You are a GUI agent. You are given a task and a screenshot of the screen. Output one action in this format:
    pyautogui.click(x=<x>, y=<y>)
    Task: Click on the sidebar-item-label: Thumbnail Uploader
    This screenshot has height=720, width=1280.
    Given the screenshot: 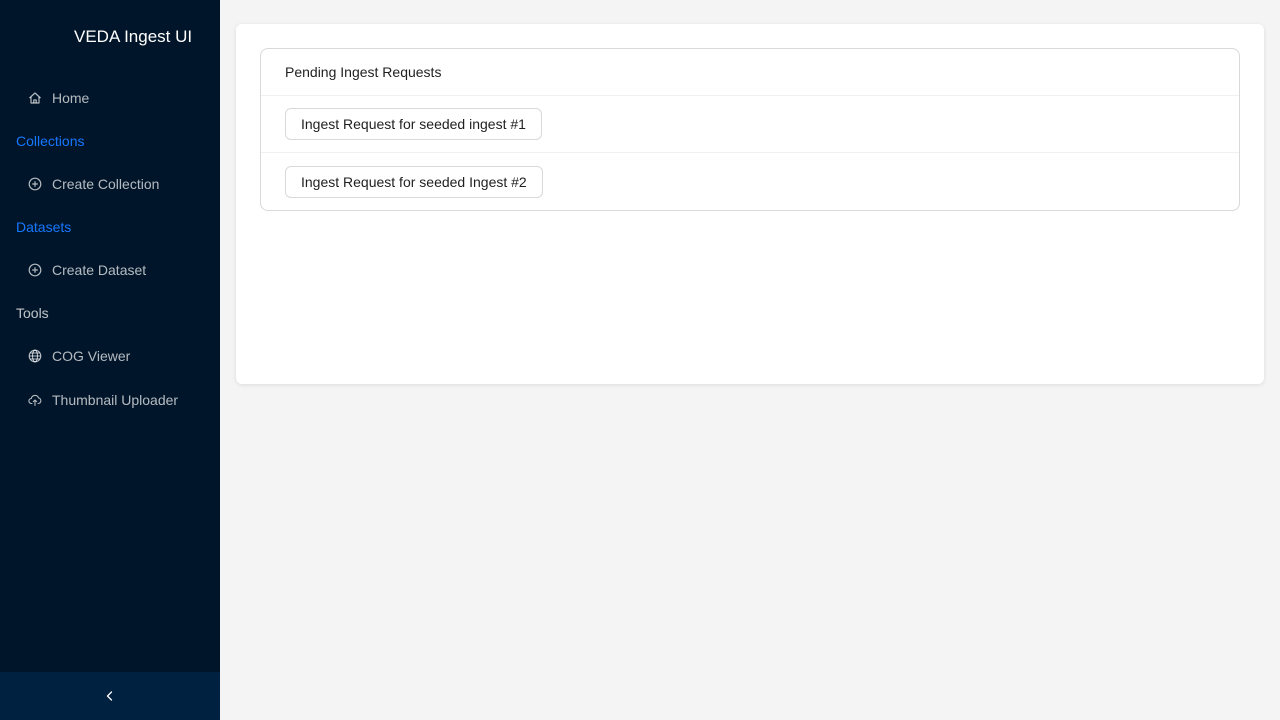 What is the action you would take?
    pyautogui.click(x=115, y=400)
    